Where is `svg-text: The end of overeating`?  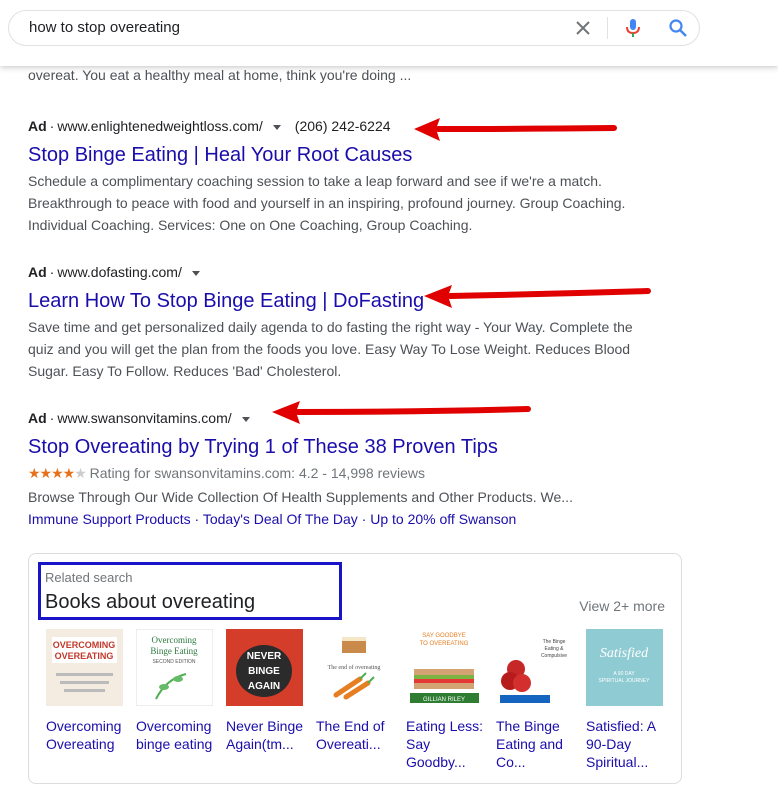 svg-text: The end of overeating is located at coordinates (354, 667).